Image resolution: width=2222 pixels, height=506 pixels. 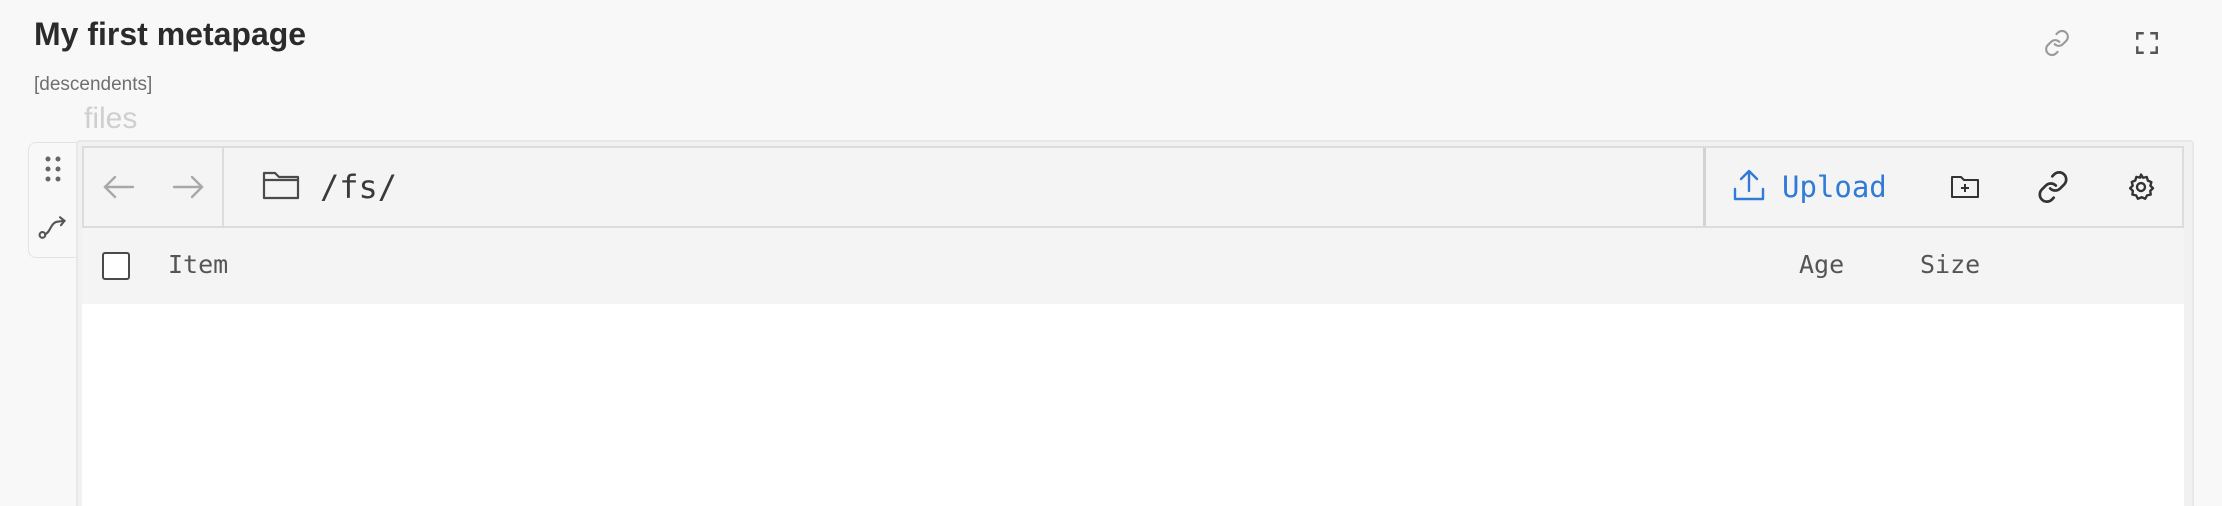 What do you see at coordinates (188, 187) in the screenshot?
I see `arrow-right-icon` at bounding box center [188, 187].